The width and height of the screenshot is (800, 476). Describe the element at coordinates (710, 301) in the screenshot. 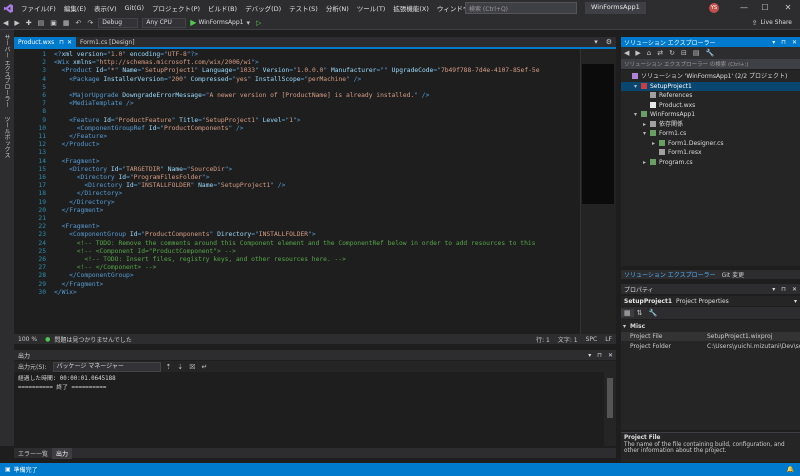

I see `properties-object-selector: SetupProject1 Project Properties ▾` at that location.